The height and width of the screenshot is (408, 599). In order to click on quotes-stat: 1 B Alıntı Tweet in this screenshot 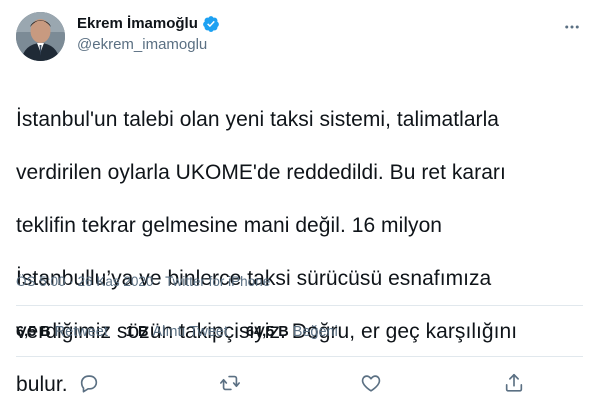, I will do `click(177, 332)`.